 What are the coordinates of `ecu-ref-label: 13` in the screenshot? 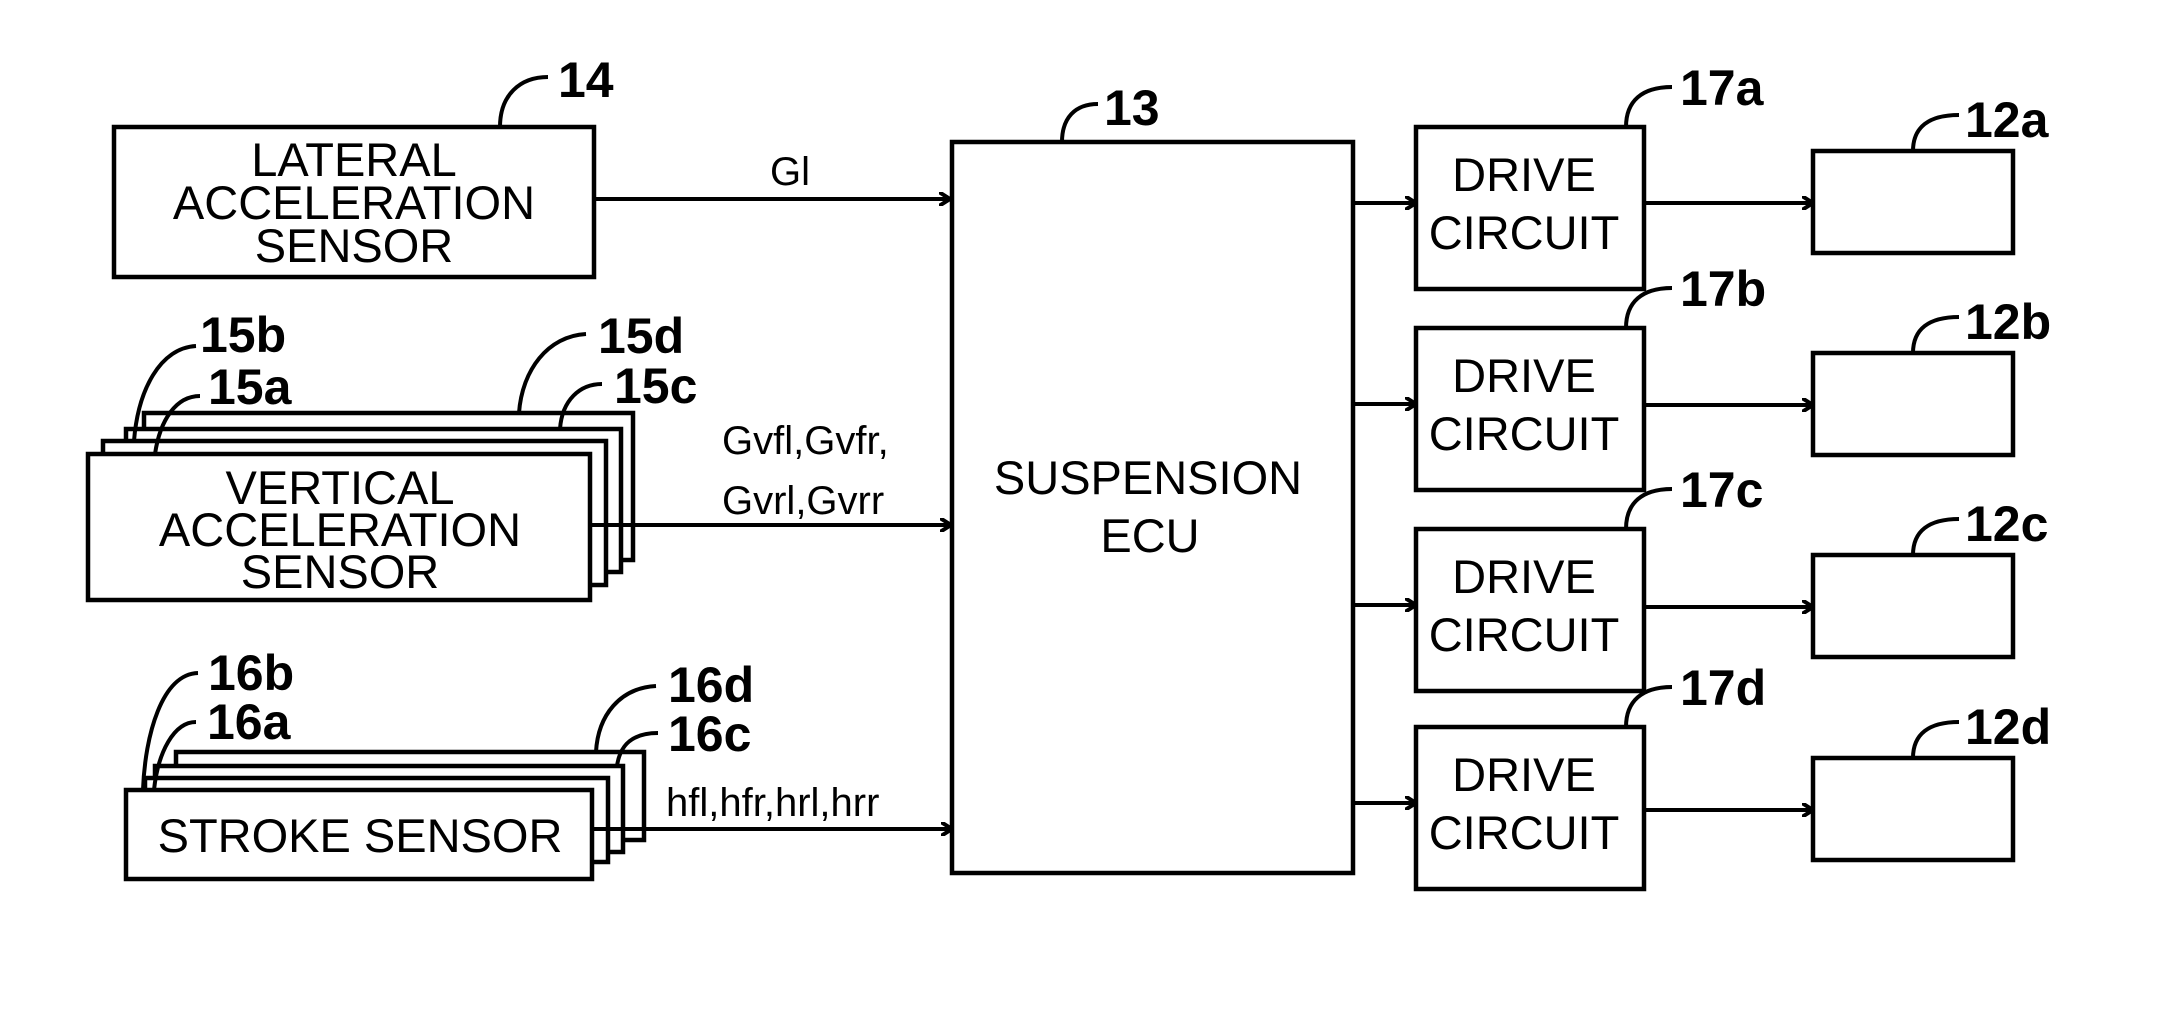 It's located at (1132, 108).